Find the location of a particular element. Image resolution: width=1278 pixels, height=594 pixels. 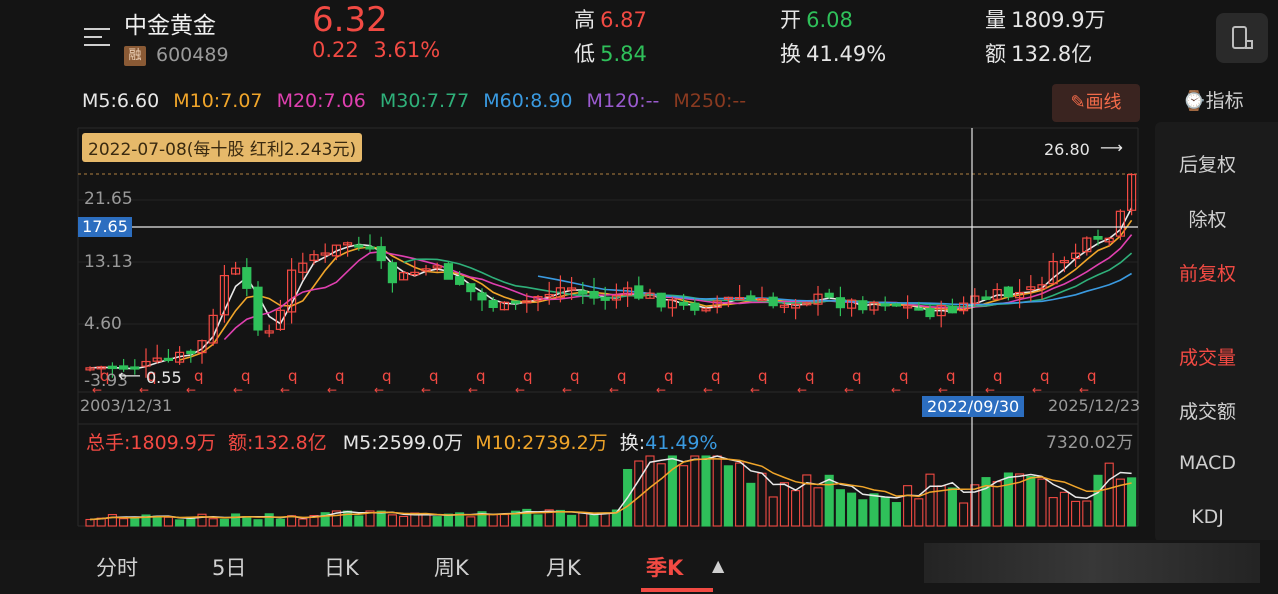

y-axis-label: 21.65 is located at coordinates (108, 199).